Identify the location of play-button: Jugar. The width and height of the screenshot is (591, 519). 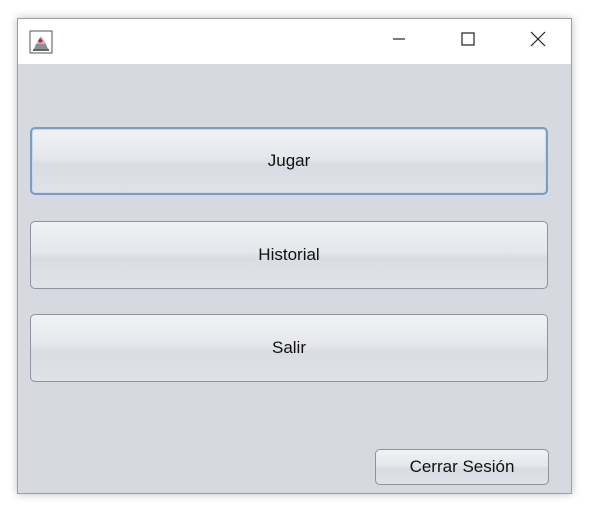
(289, 161).